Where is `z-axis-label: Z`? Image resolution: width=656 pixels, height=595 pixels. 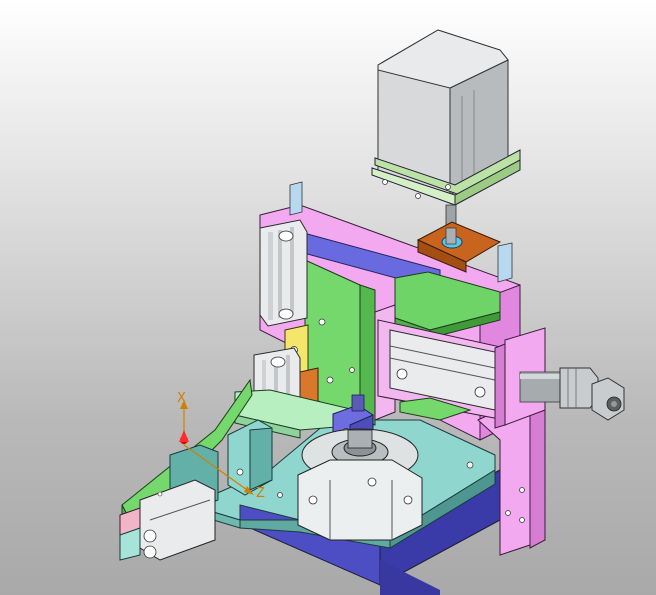
z-axis-label: Z is located at coordinates (260, 493).